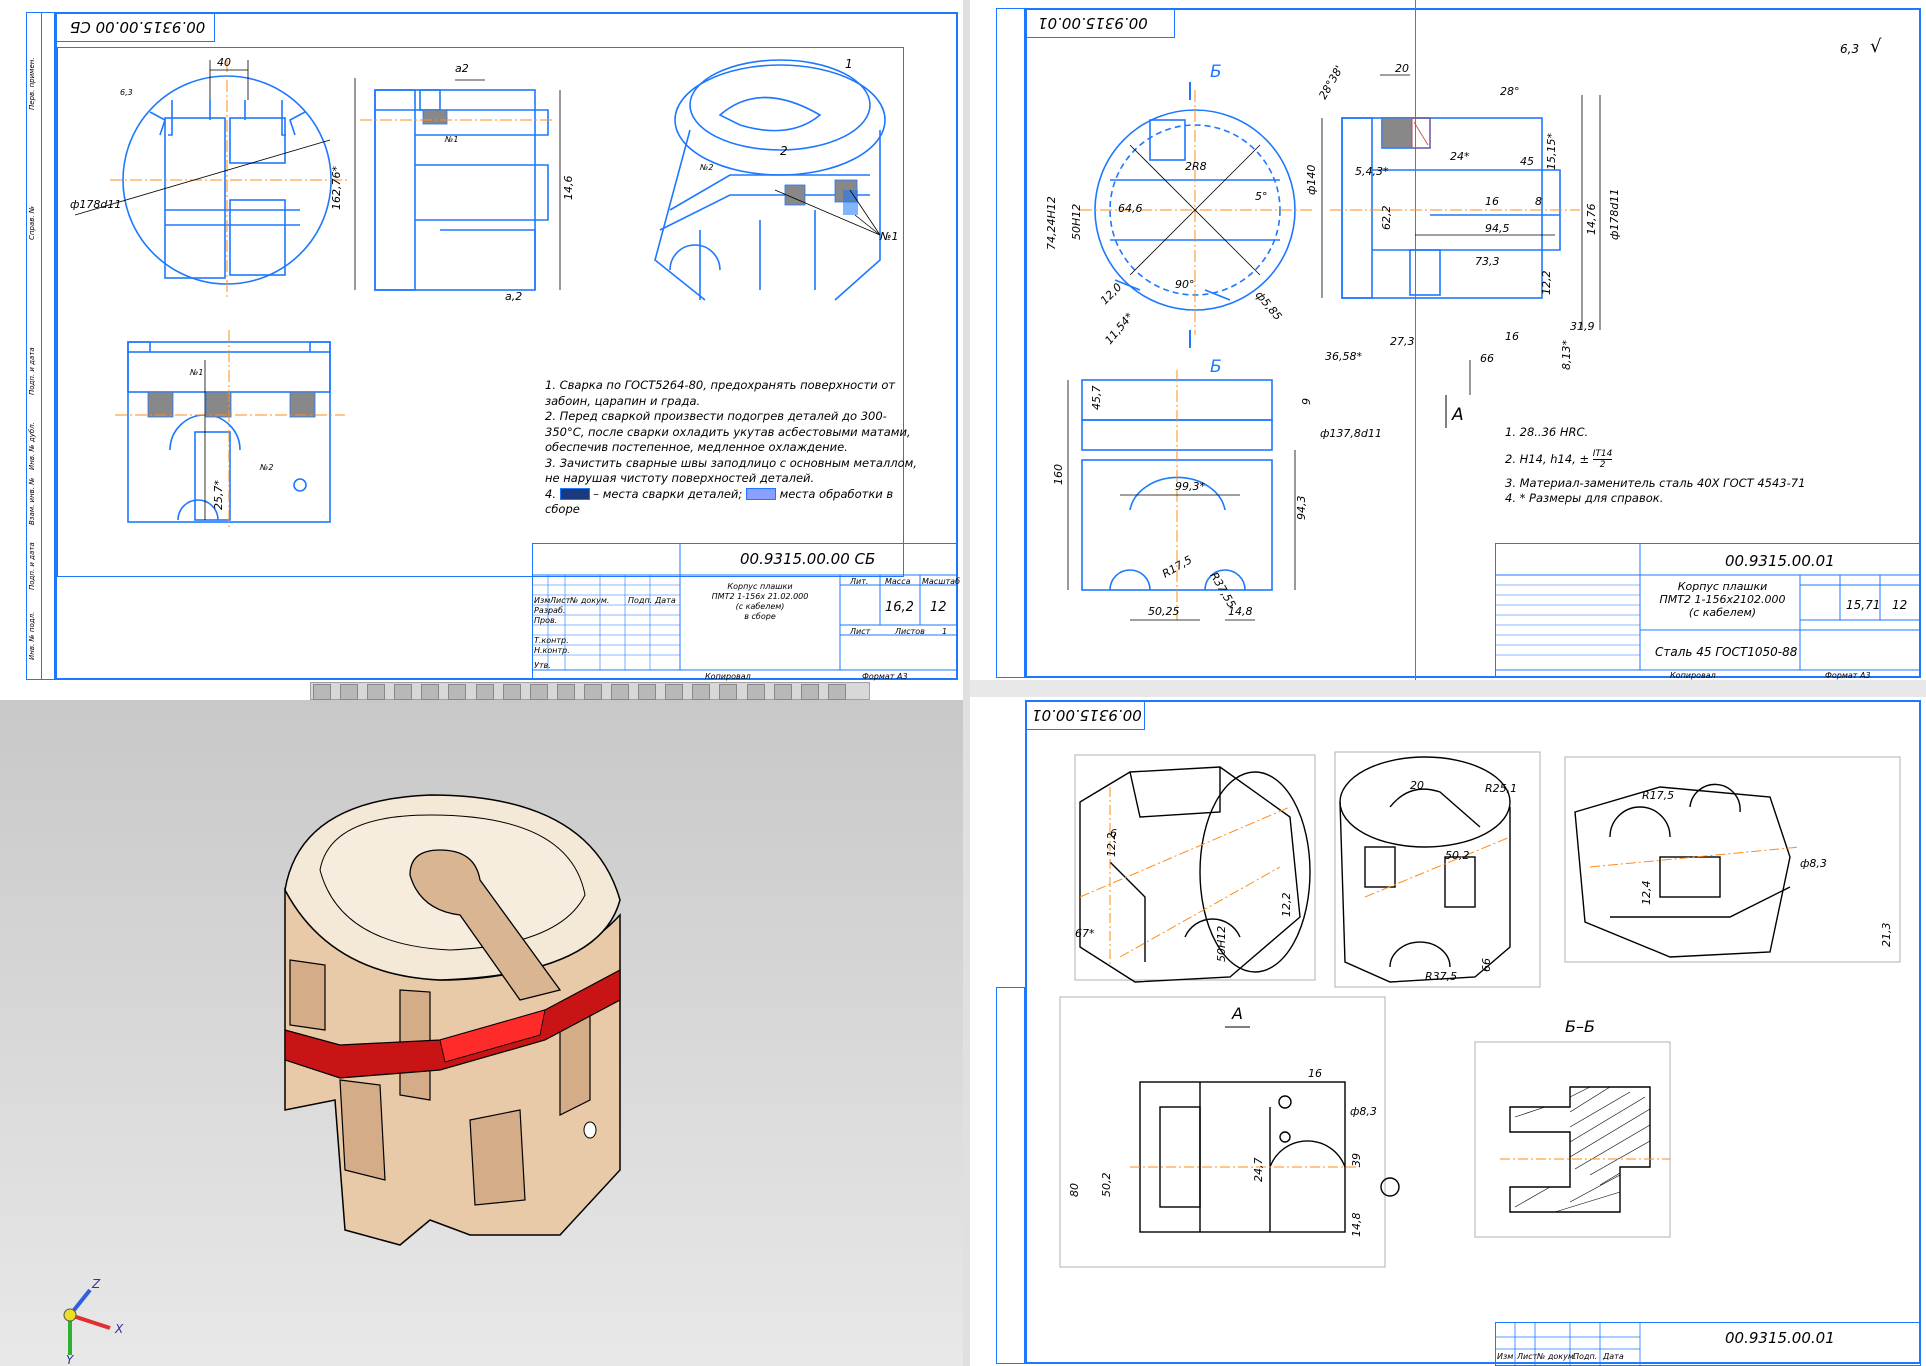 This screenshot has width=1926, height=1366. Describe the element at coordinates (552, 650) in the screenshot. I see `stamp-row: Н.контр.` at that location.